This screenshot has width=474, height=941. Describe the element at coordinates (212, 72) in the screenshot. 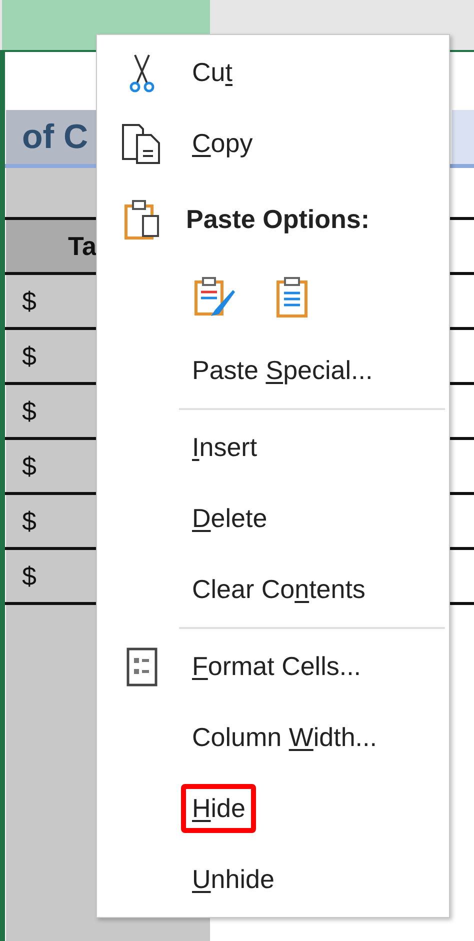

I see `menu-item: Cut` at that location.